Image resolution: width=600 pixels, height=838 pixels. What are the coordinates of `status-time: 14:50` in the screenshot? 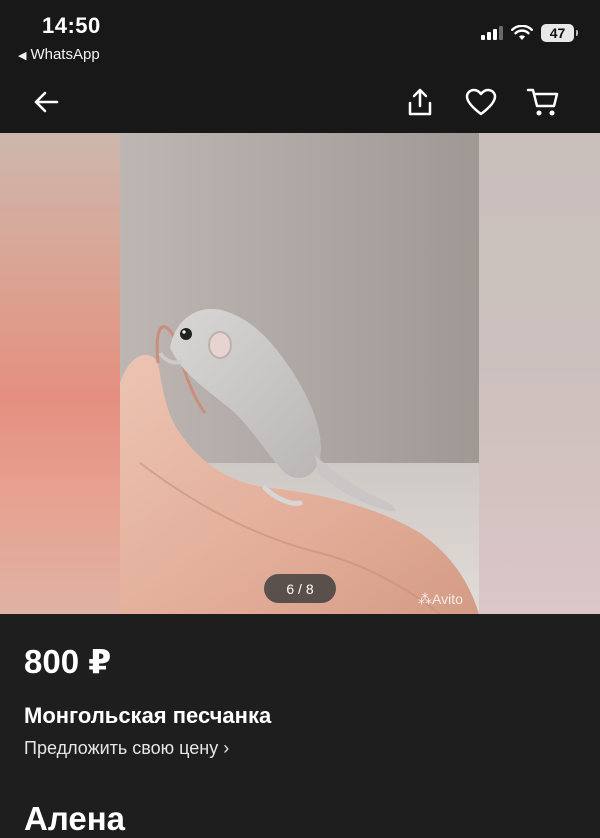 It's located at (71, 25).